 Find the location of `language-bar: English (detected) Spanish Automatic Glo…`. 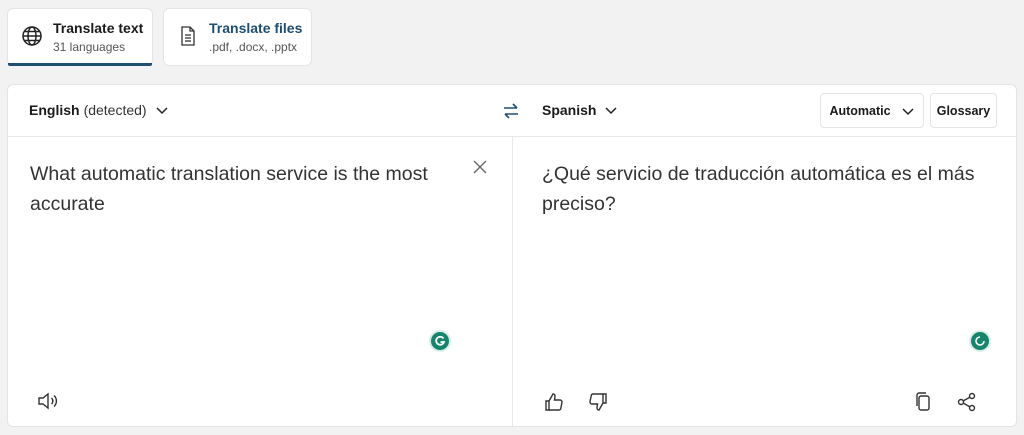

language-bar: English (detected) Spanish Automatic Glo… is located at coordinates (512, 111).